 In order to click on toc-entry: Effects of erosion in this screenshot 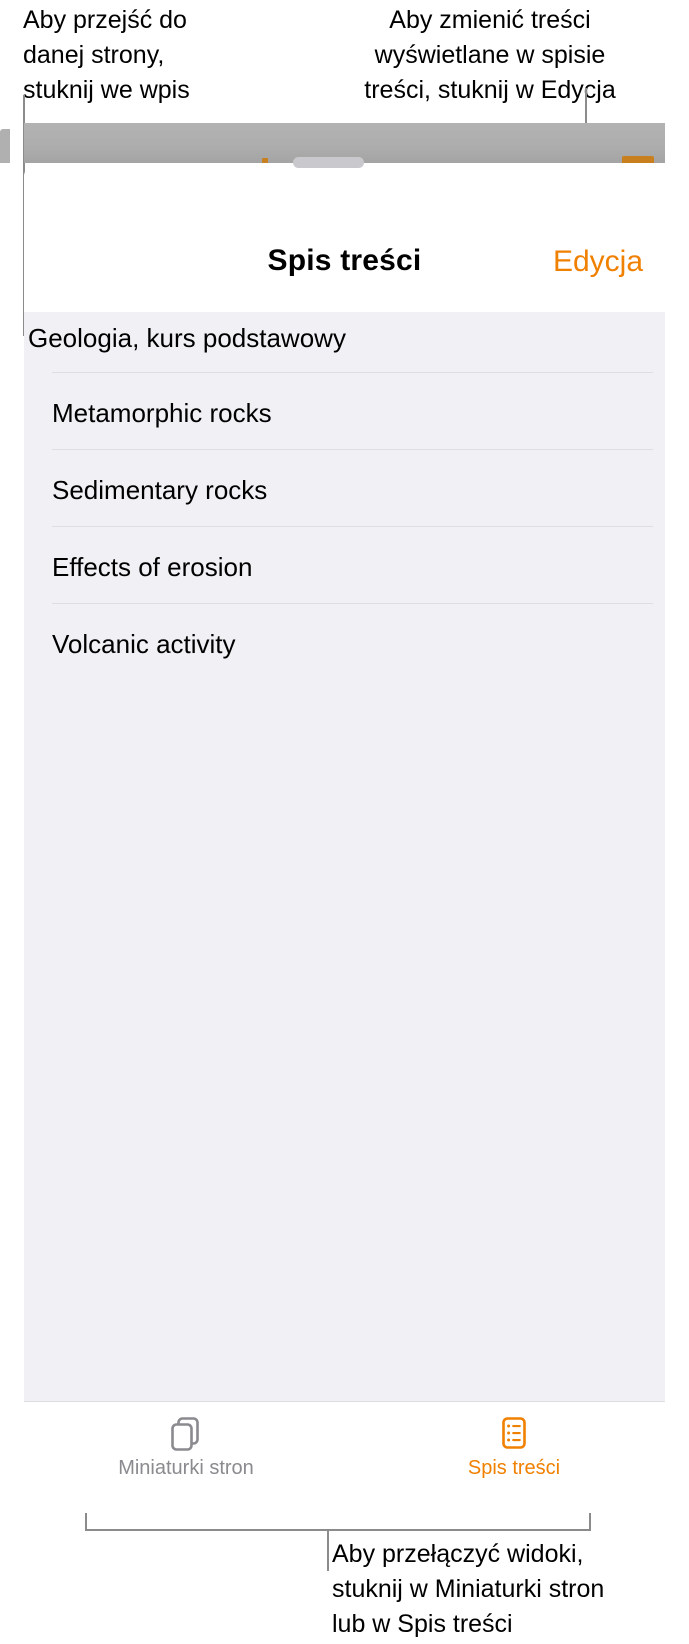, I will do `click(344, 564)`.